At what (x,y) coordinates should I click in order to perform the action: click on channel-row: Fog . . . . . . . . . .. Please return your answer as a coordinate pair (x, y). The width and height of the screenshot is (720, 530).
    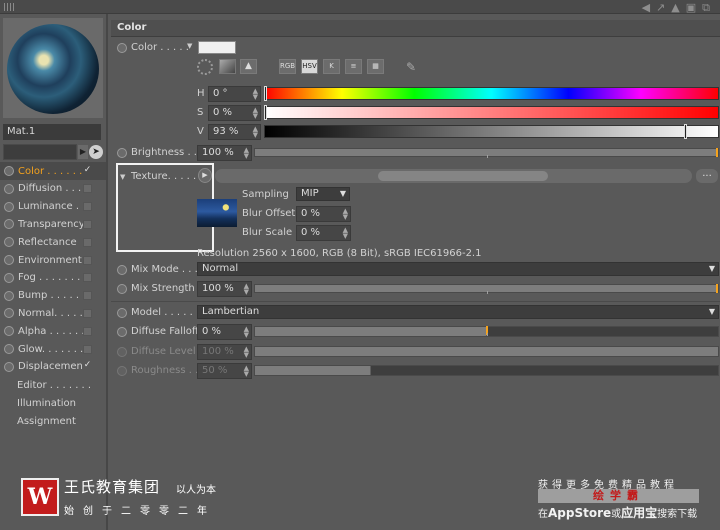
    Looking at the image, I should click on (53, 278).